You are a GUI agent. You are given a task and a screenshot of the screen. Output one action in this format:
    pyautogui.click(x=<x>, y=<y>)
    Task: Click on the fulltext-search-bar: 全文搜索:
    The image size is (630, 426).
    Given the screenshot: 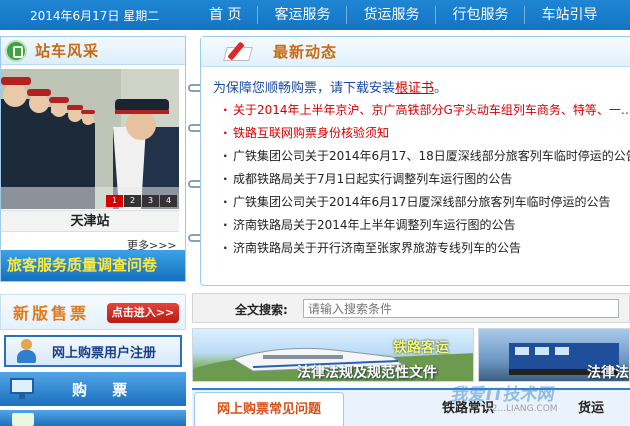 What is the action you would take?
    pyautogui.click(x=411, y=308)
    